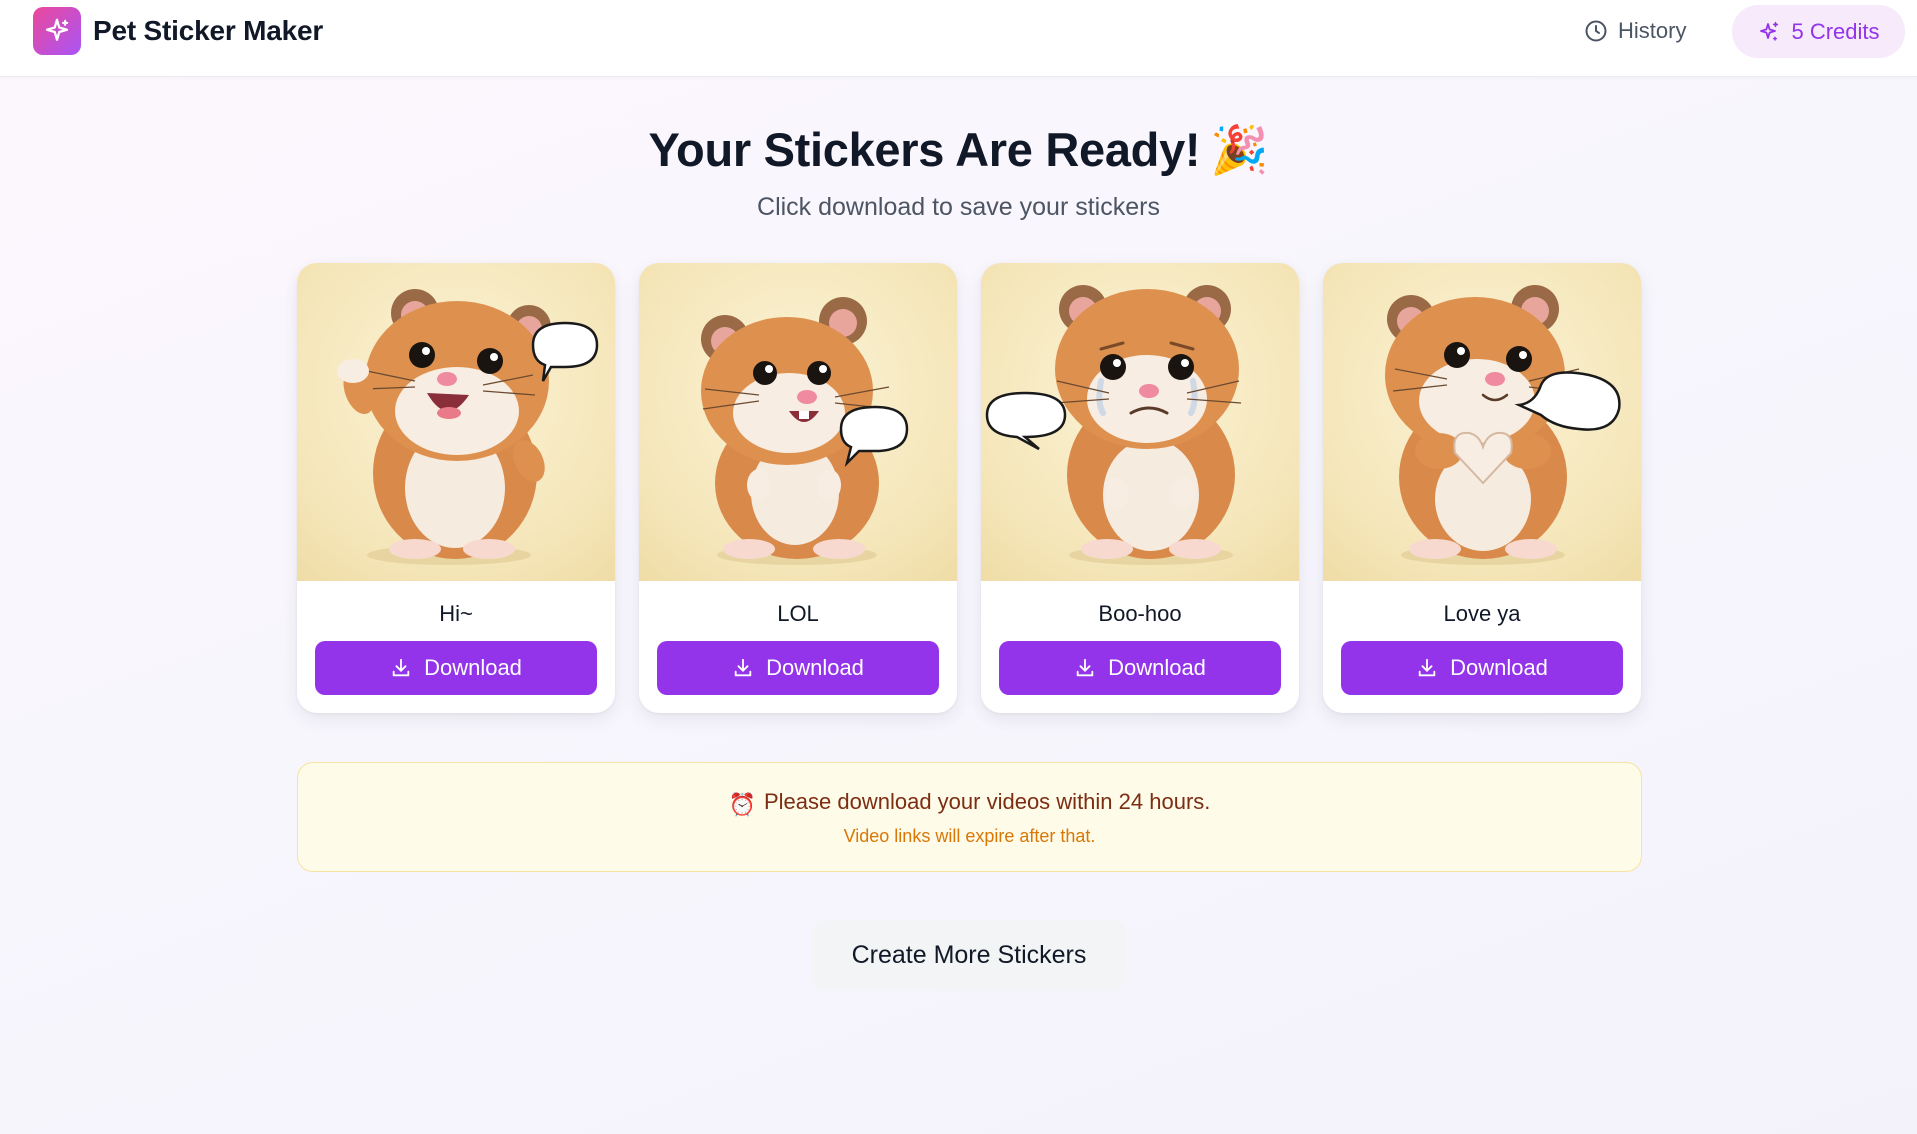  Describe the element at coordinates (969, 955) in the screenshot. I see `create-more-button: Create More Stickers` at that location.